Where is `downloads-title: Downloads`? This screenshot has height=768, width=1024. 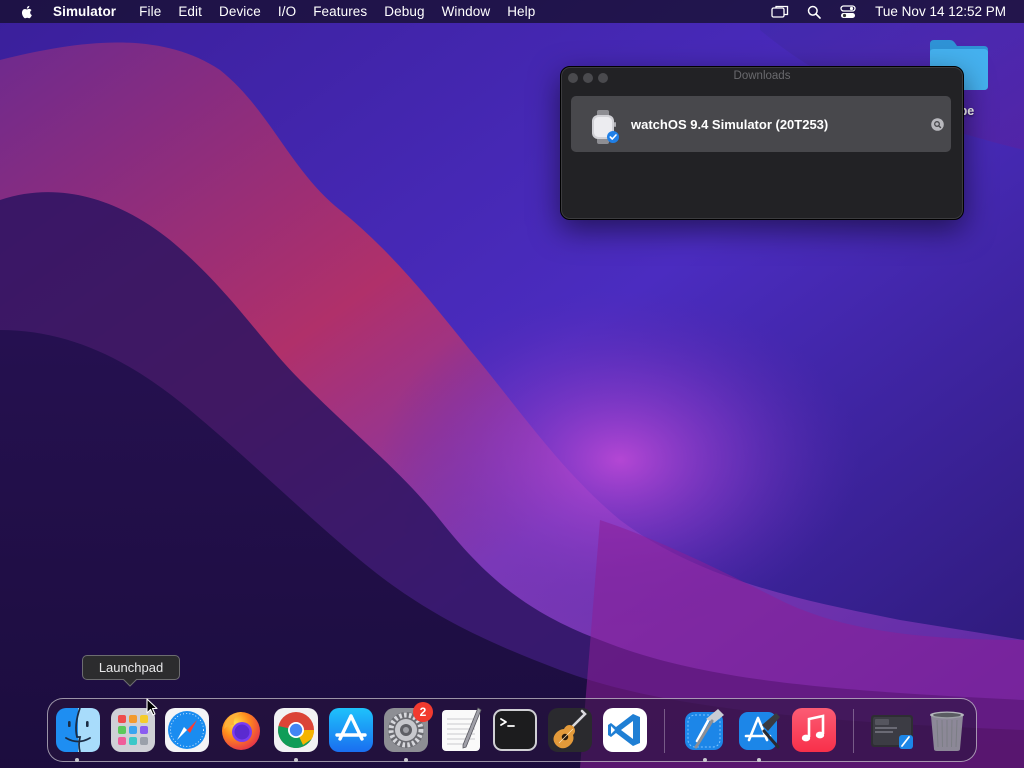 downloads-title: Downloads is located at coordinates (762, 76).